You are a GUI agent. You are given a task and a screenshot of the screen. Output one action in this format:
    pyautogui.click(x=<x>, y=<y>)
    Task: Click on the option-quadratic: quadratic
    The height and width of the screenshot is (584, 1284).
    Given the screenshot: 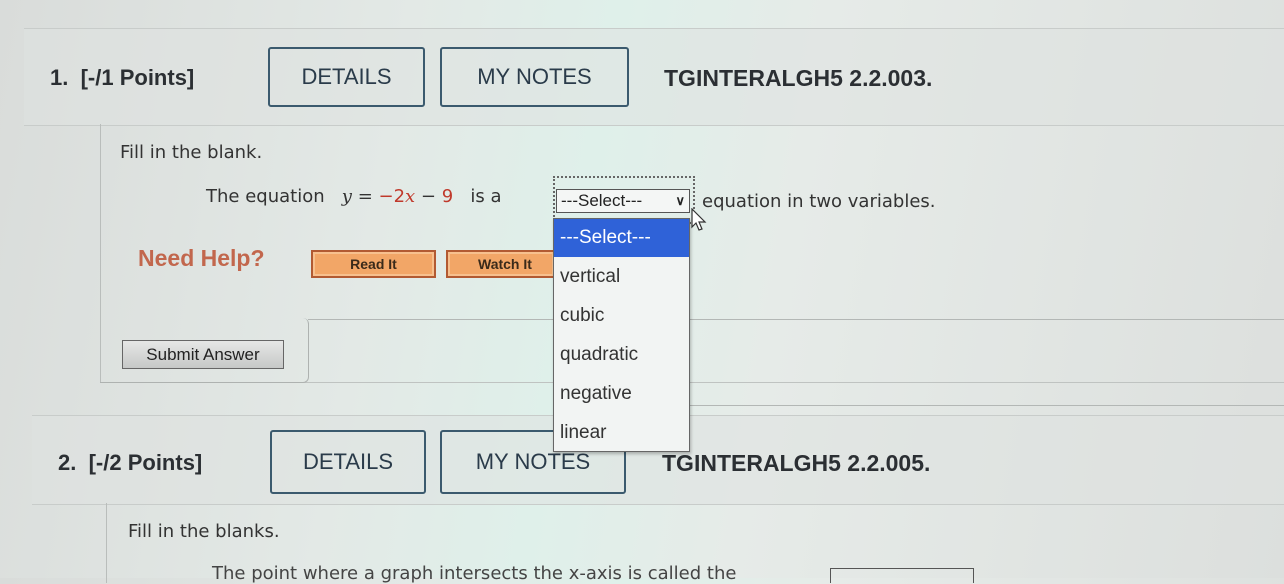 What is the action you would take?
    pyautogui.click(x=621, y=354)
    